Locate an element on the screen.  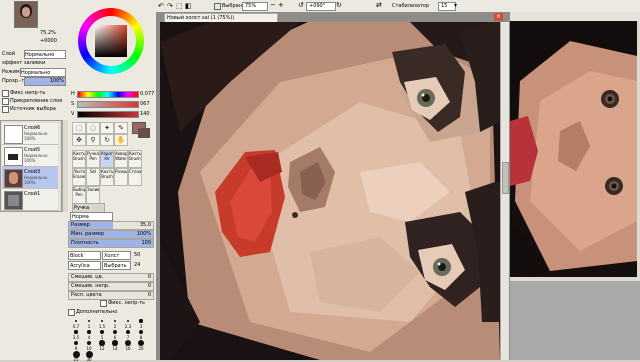
undo-icon: ↶ is located at coordinates (161, 6).